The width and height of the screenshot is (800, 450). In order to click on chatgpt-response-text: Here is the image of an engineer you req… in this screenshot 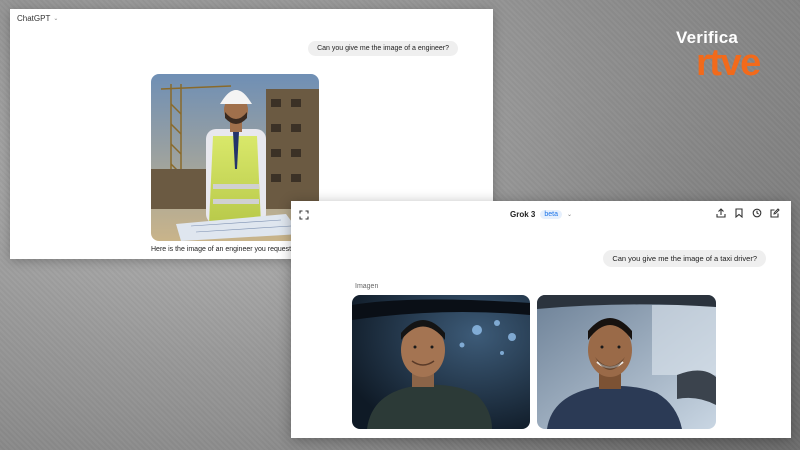, I will do `click(226, 249)`.